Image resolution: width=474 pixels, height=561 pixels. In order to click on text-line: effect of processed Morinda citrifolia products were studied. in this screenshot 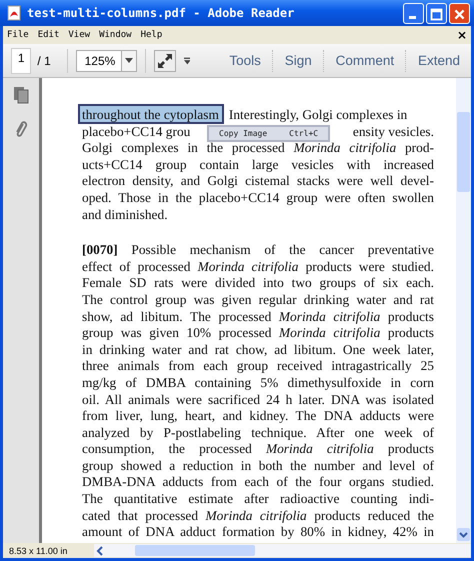, I will do `click(258, 267)`.